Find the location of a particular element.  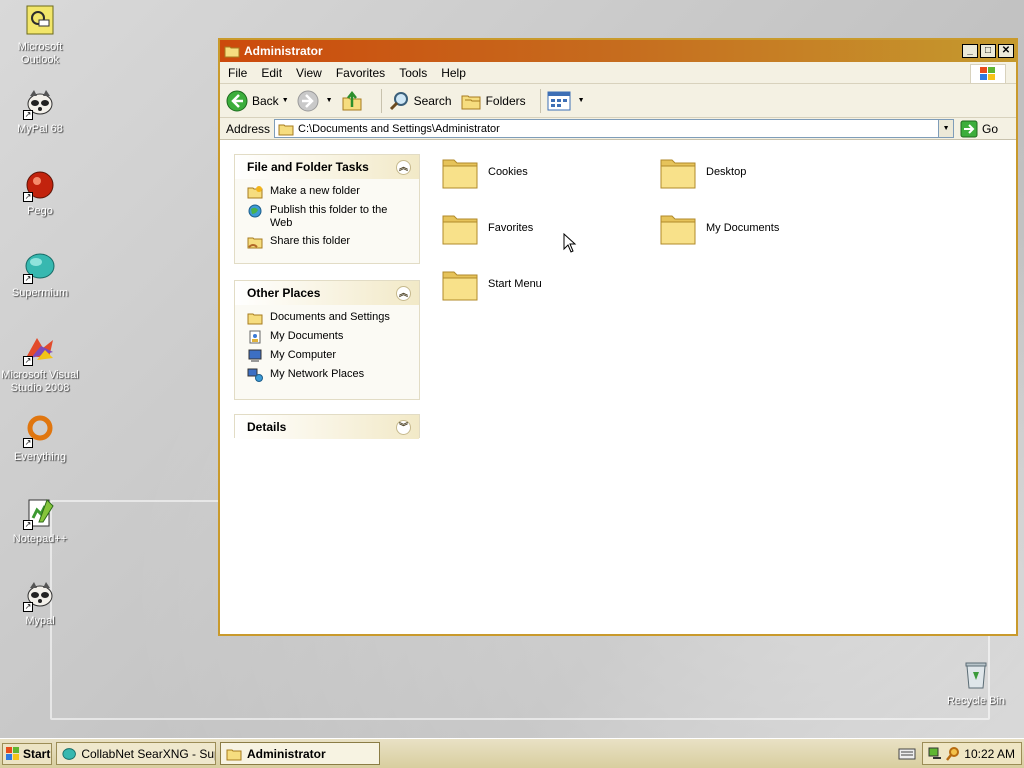

notepadpp-icon: ↗ is located at coordinates (40, 513).